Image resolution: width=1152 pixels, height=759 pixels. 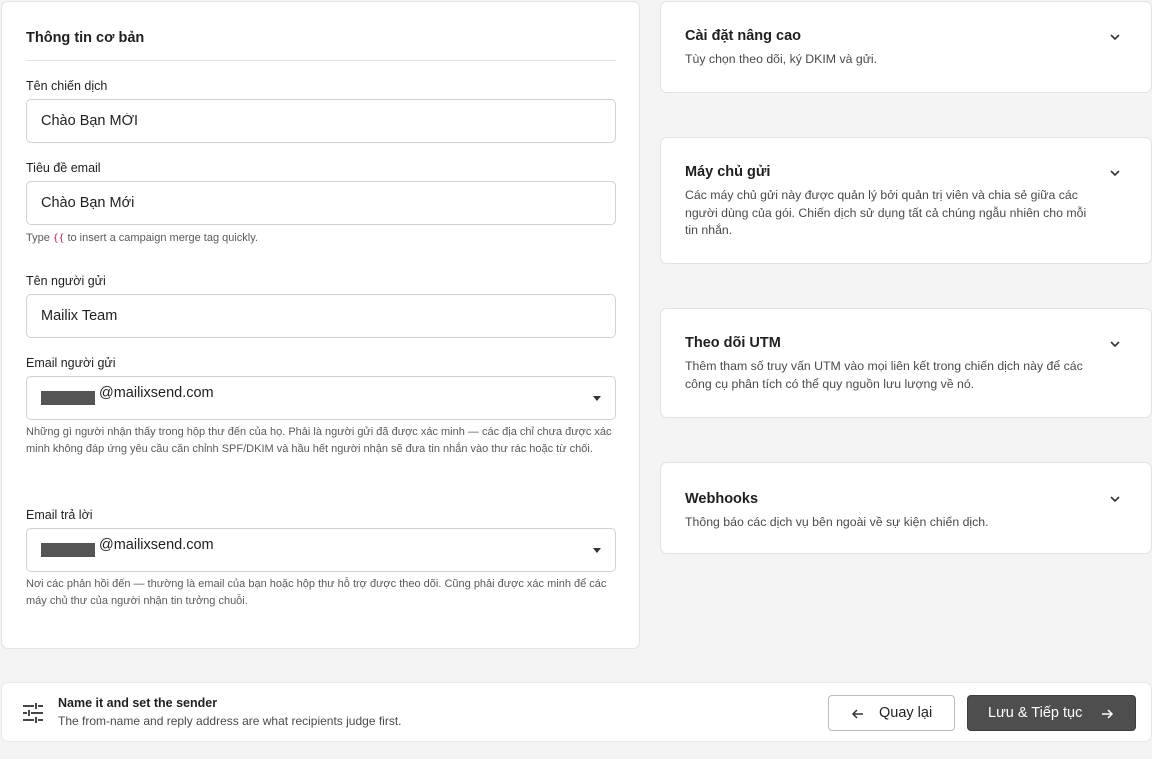 I want to click on back-button: Quay lại, so click(x=891, y=713).